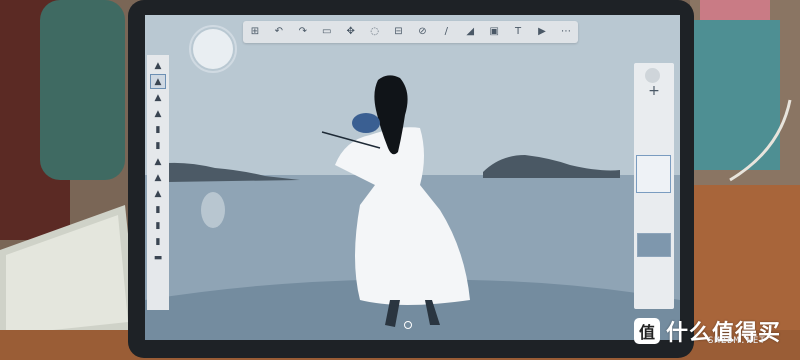 The height and width of the screenshot is (360, 800). I want to click on blender-brush-icon: ▮, so click(158, 241).